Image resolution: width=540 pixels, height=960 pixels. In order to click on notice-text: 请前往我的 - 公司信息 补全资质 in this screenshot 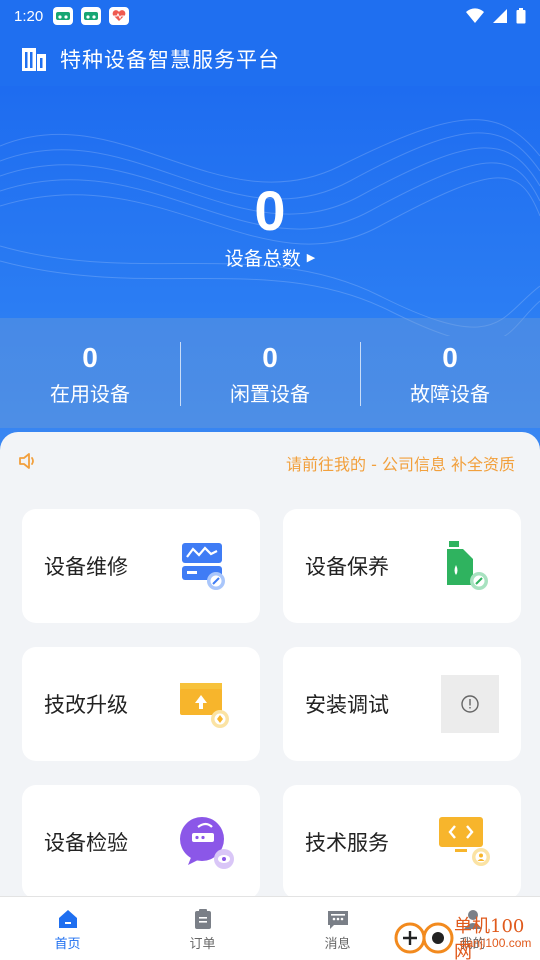, I will do `click(401, 464)`.